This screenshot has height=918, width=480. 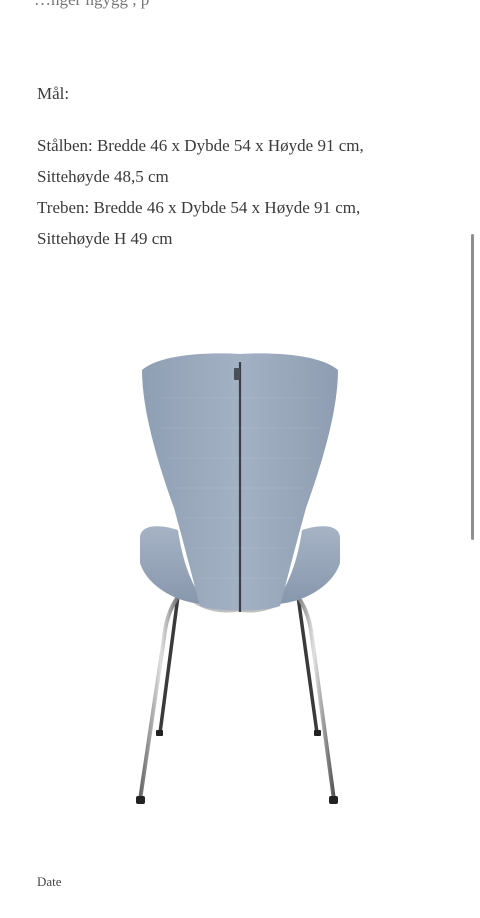 What do you see at coordinates (91, 5) in the screenshot?
I see `truncated-text-line: …nger ngygg , p` at bounding box center [91, 5].